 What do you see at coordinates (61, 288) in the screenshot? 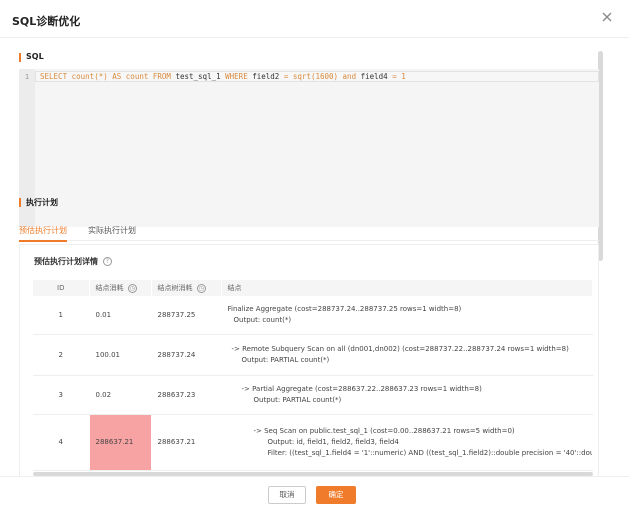
I see `column-header-id: ID` at bounding box center [61, 288].